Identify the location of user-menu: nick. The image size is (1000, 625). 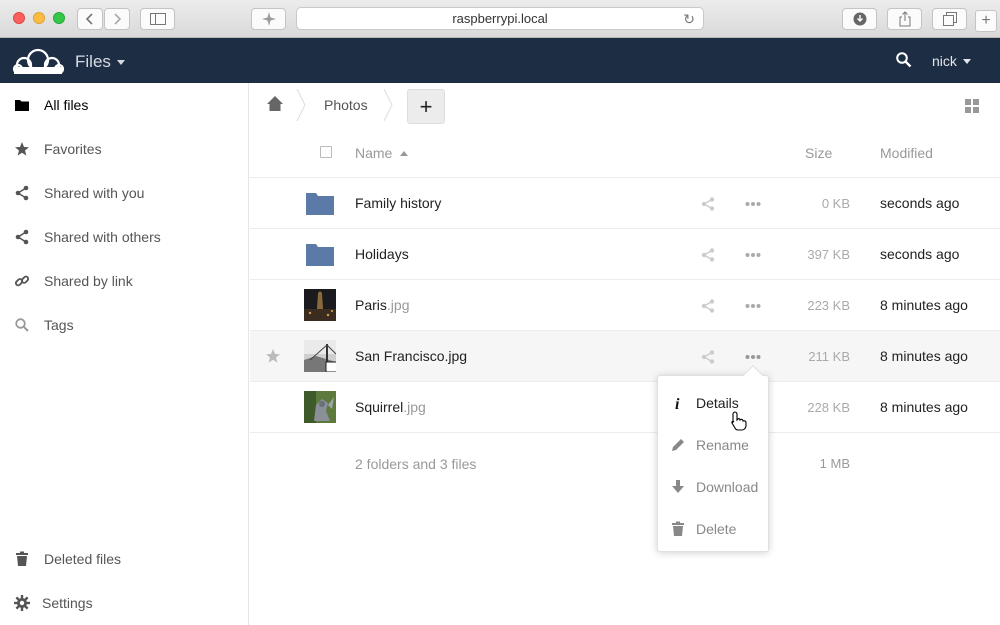
(951, 61).